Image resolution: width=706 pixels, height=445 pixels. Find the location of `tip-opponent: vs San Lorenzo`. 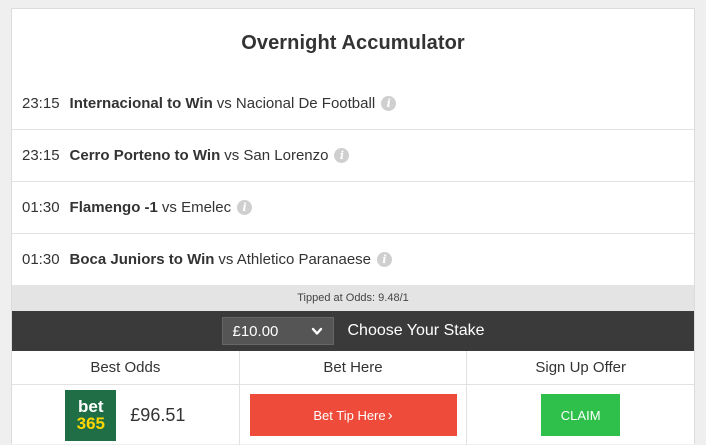

tip-opponent: vs San Lorenzo is located at coordinates (276, 155).